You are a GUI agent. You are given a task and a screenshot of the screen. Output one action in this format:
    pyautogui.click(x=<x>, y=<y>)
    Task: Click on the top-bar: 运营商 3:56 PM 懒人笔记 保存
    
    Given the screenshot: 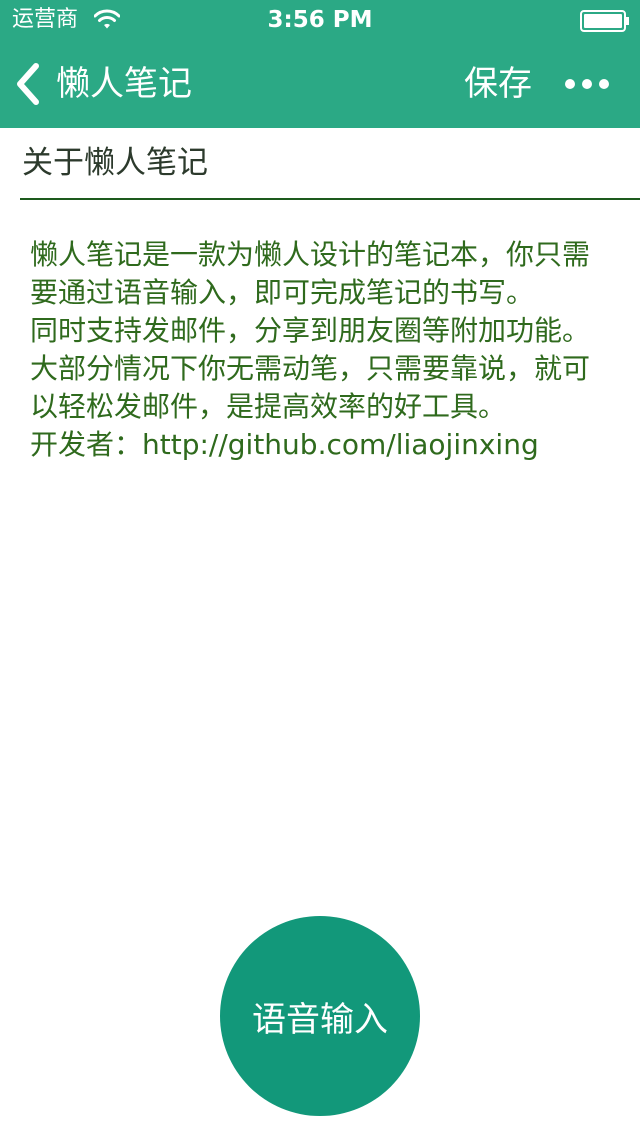 What is the action you would take?
    pyautogui.click(x=320, y=64)
    